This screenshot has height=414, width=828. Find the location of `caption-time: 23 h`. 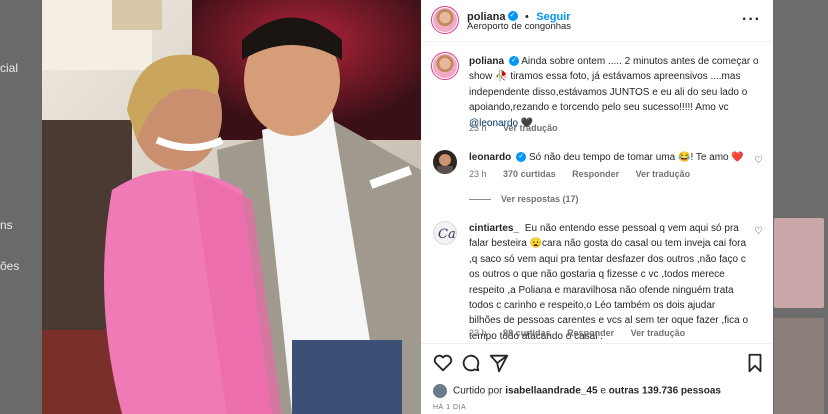

caption-time: 23 h is located at coordinates (478, 128).